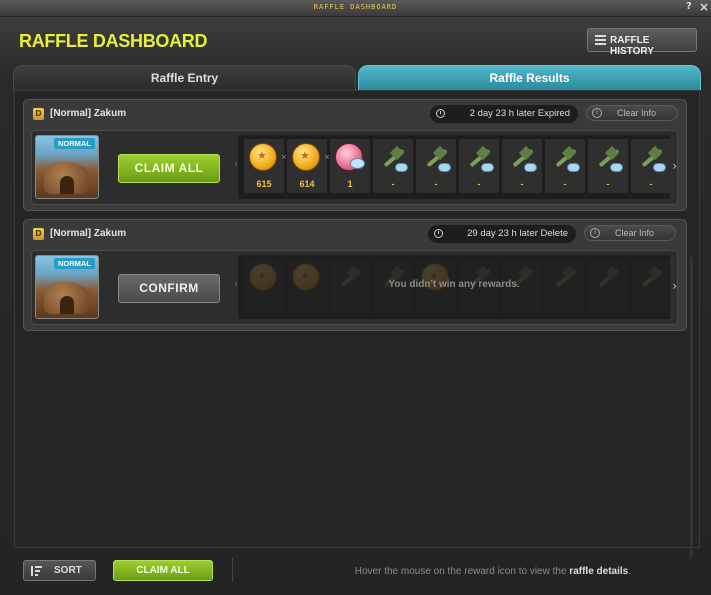  Describe the element at coordinates (36, 571) in the screenshot. I see `sort-icon` at that location.